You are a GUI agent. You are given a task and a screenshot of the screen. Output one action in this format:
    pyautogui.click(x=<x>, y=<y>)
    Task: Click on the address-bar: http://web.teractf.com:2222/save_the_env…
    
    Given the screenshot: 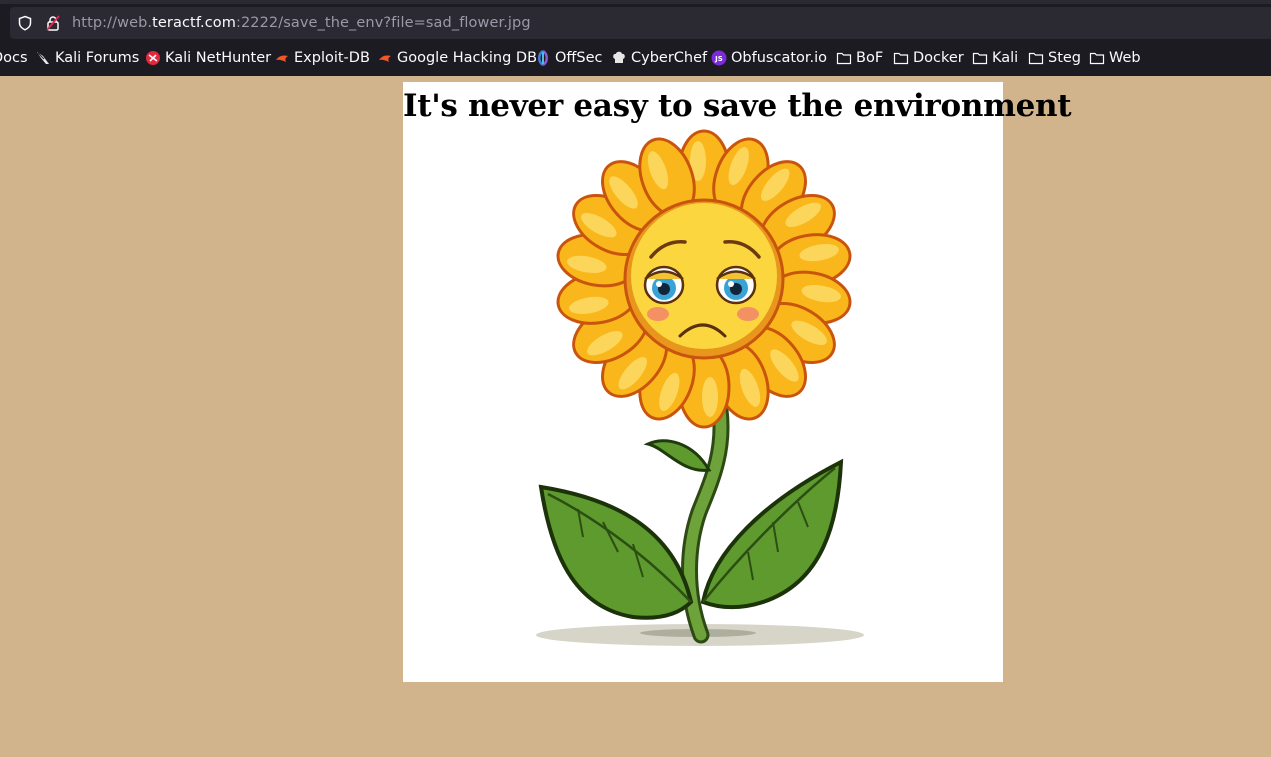 What is the action you would take?
    pyautogui.click(x=640, y=23)
    